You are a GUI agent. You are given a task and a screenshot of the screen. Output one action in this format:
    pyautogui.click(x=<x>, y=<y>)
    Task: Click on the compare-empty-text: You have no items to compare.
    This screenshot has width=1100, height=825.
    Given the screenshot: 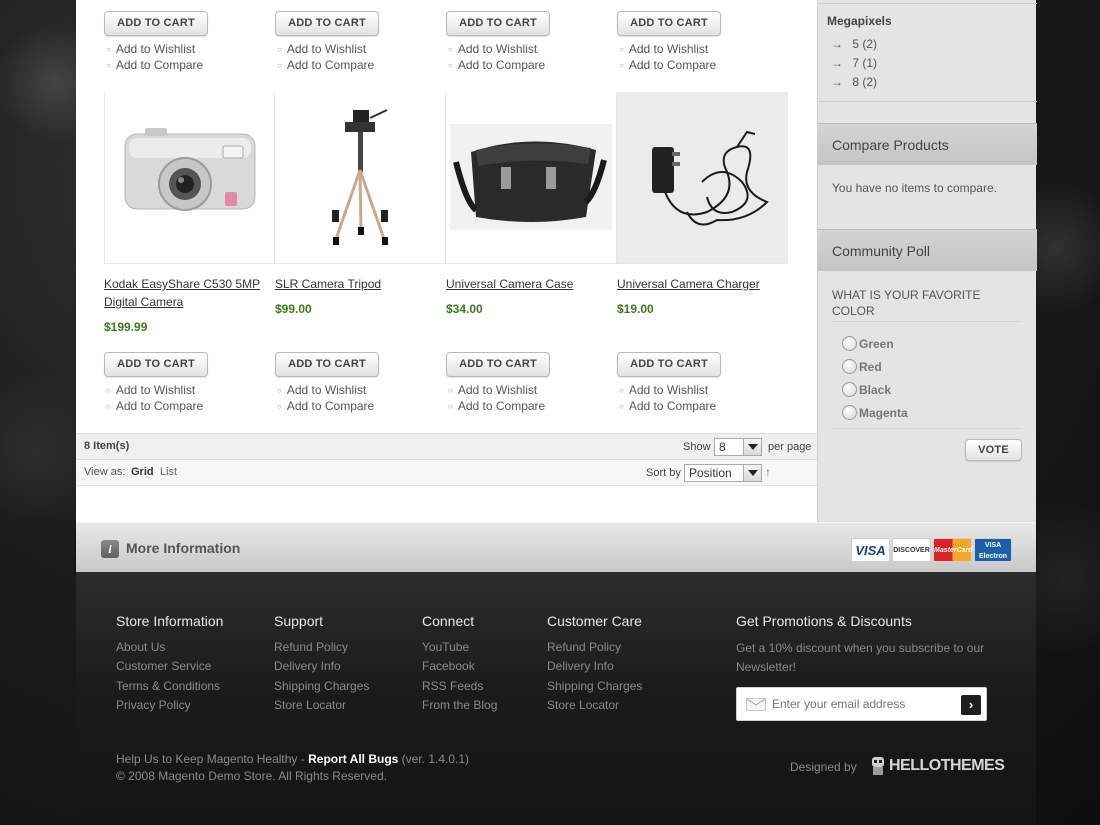 What is the action you would take?
    pyautogui.click(x=914, y=188)
    